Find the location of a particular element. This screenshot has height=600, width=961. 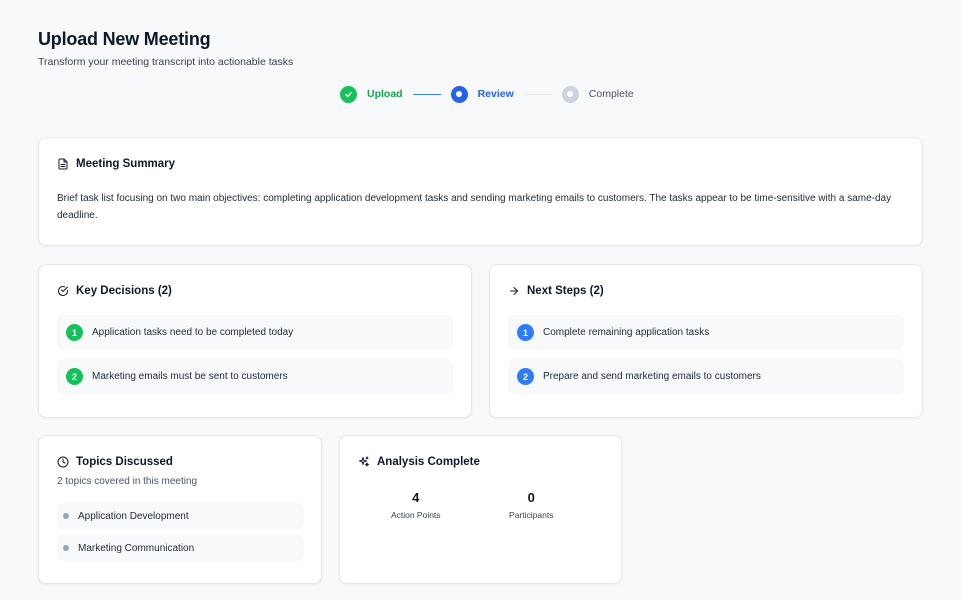

list-item: Marketing Communication is located at coordinates (180, 548).